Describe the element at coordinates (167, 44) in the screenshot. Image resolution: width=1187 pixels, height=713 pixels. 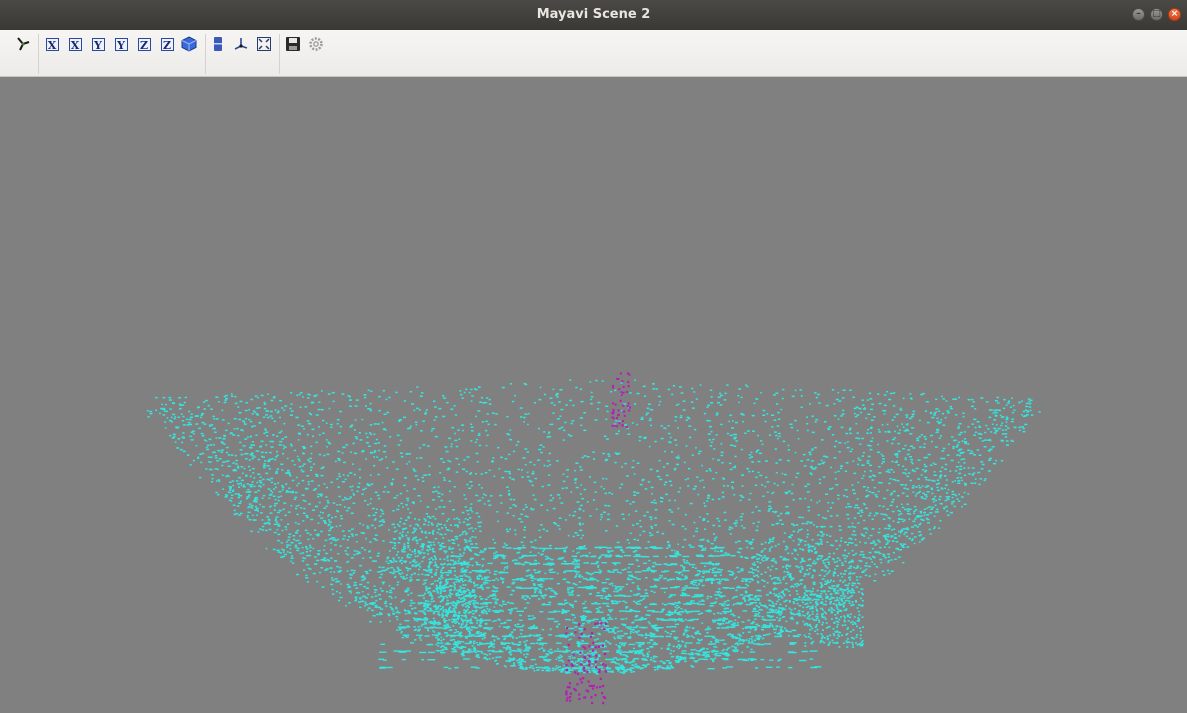
I see `view-z-minus-icon: Z` at that location.